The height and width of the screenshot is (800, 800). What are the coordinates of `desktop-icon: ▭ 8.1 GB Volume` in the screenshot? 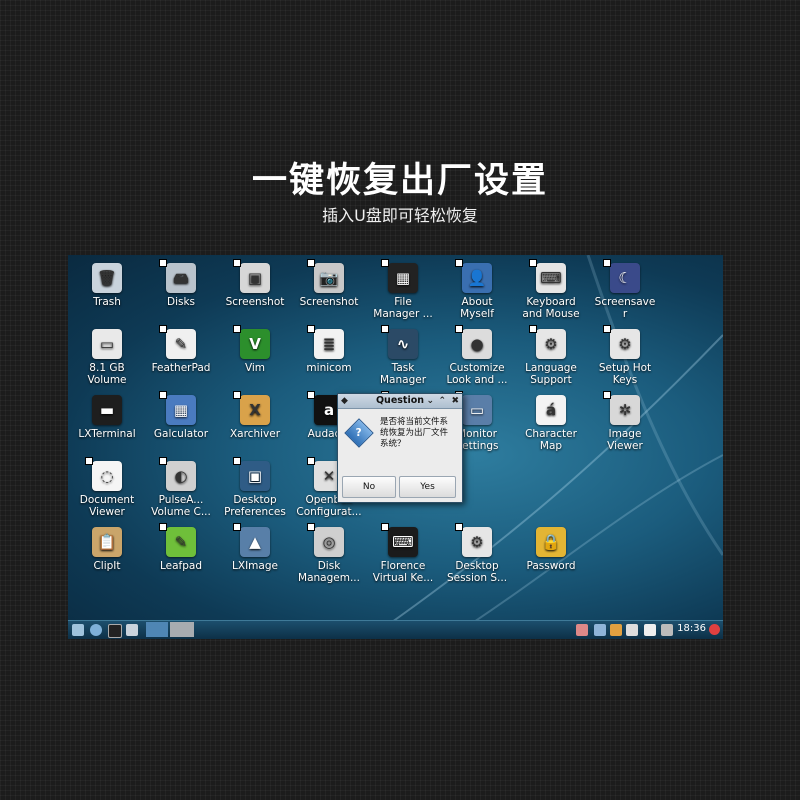 It's located at (107, 357).